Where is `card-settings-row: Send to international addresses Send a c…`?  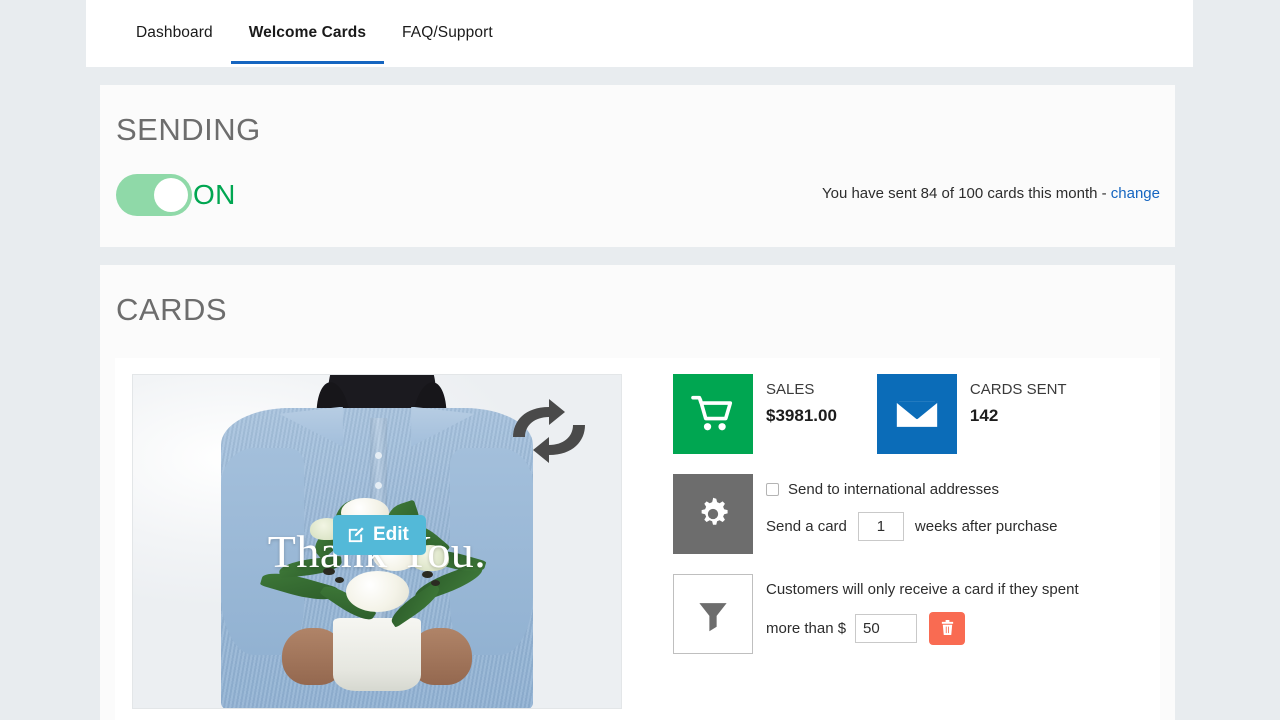
card-settings-row: Send to international addresses Send a c… is located at coordinates (908, 514).